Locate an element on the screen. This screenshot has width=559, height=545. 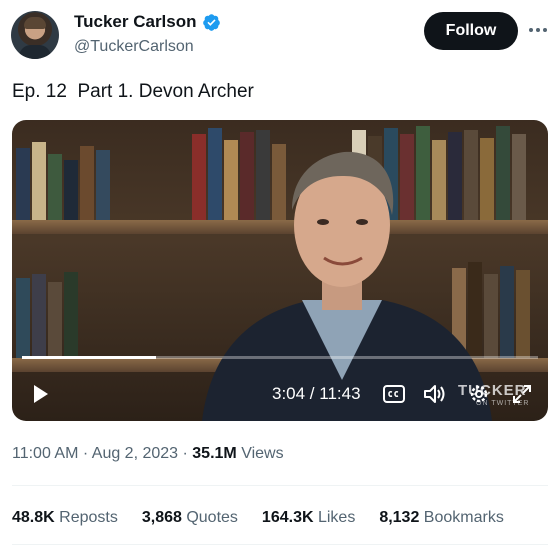
reposts-stat: 48.8K Reposts is located at coordinates (65, 518).